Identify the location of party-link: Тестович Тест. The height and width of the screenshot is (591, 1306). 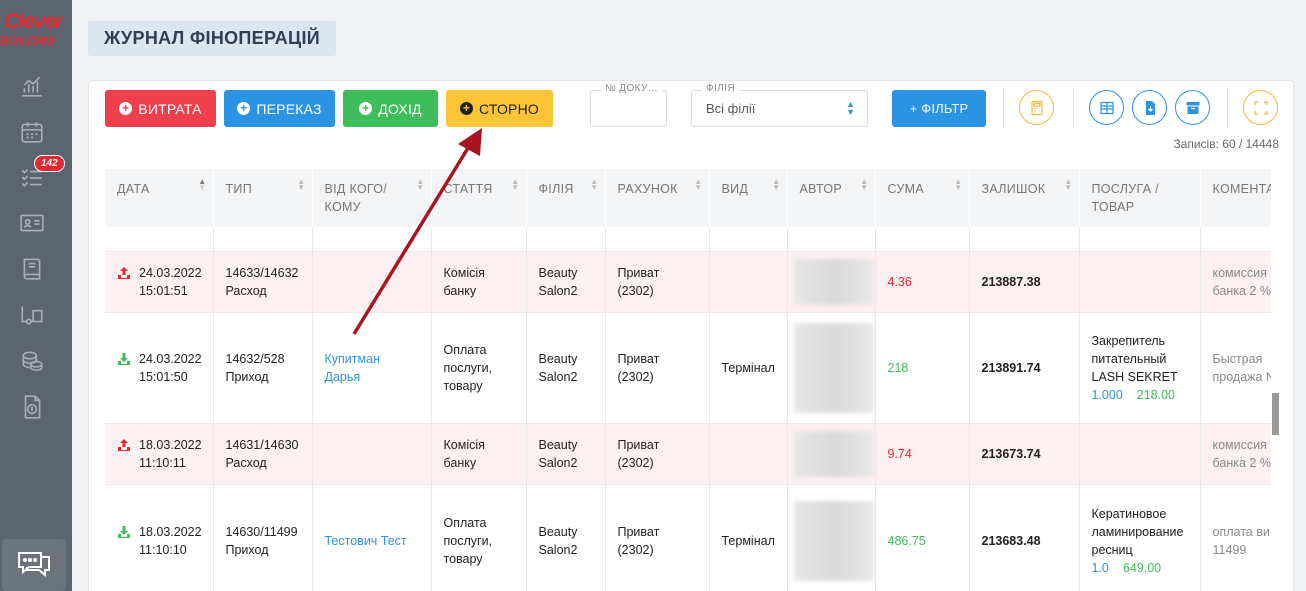
(366, 541).